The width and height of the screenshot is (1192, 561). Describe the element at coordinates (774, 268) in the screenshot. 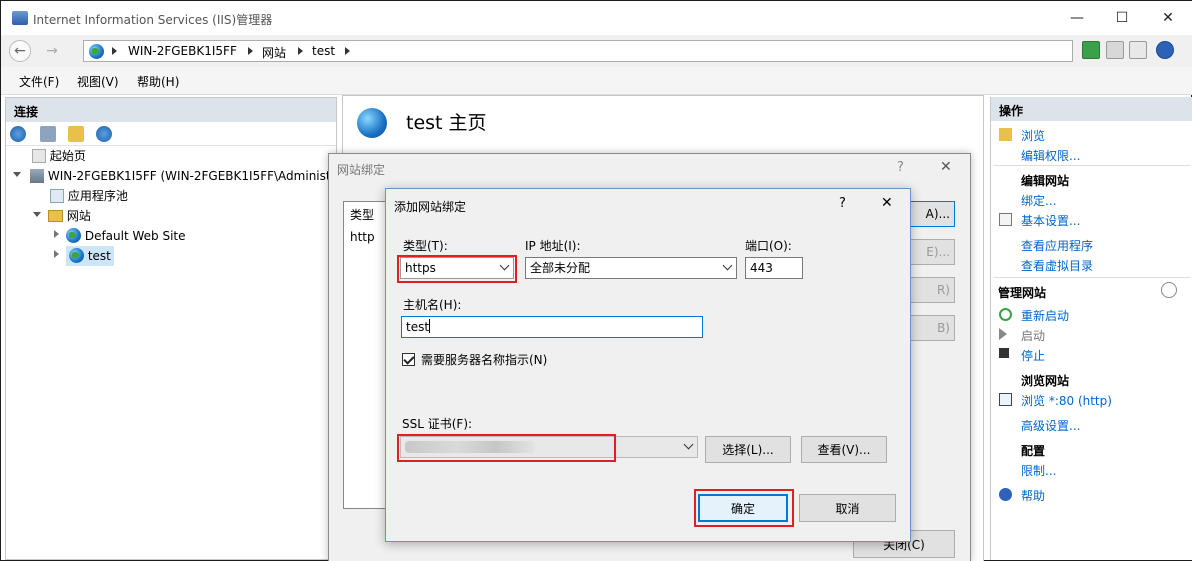

I see `port-input: 443` at that location.